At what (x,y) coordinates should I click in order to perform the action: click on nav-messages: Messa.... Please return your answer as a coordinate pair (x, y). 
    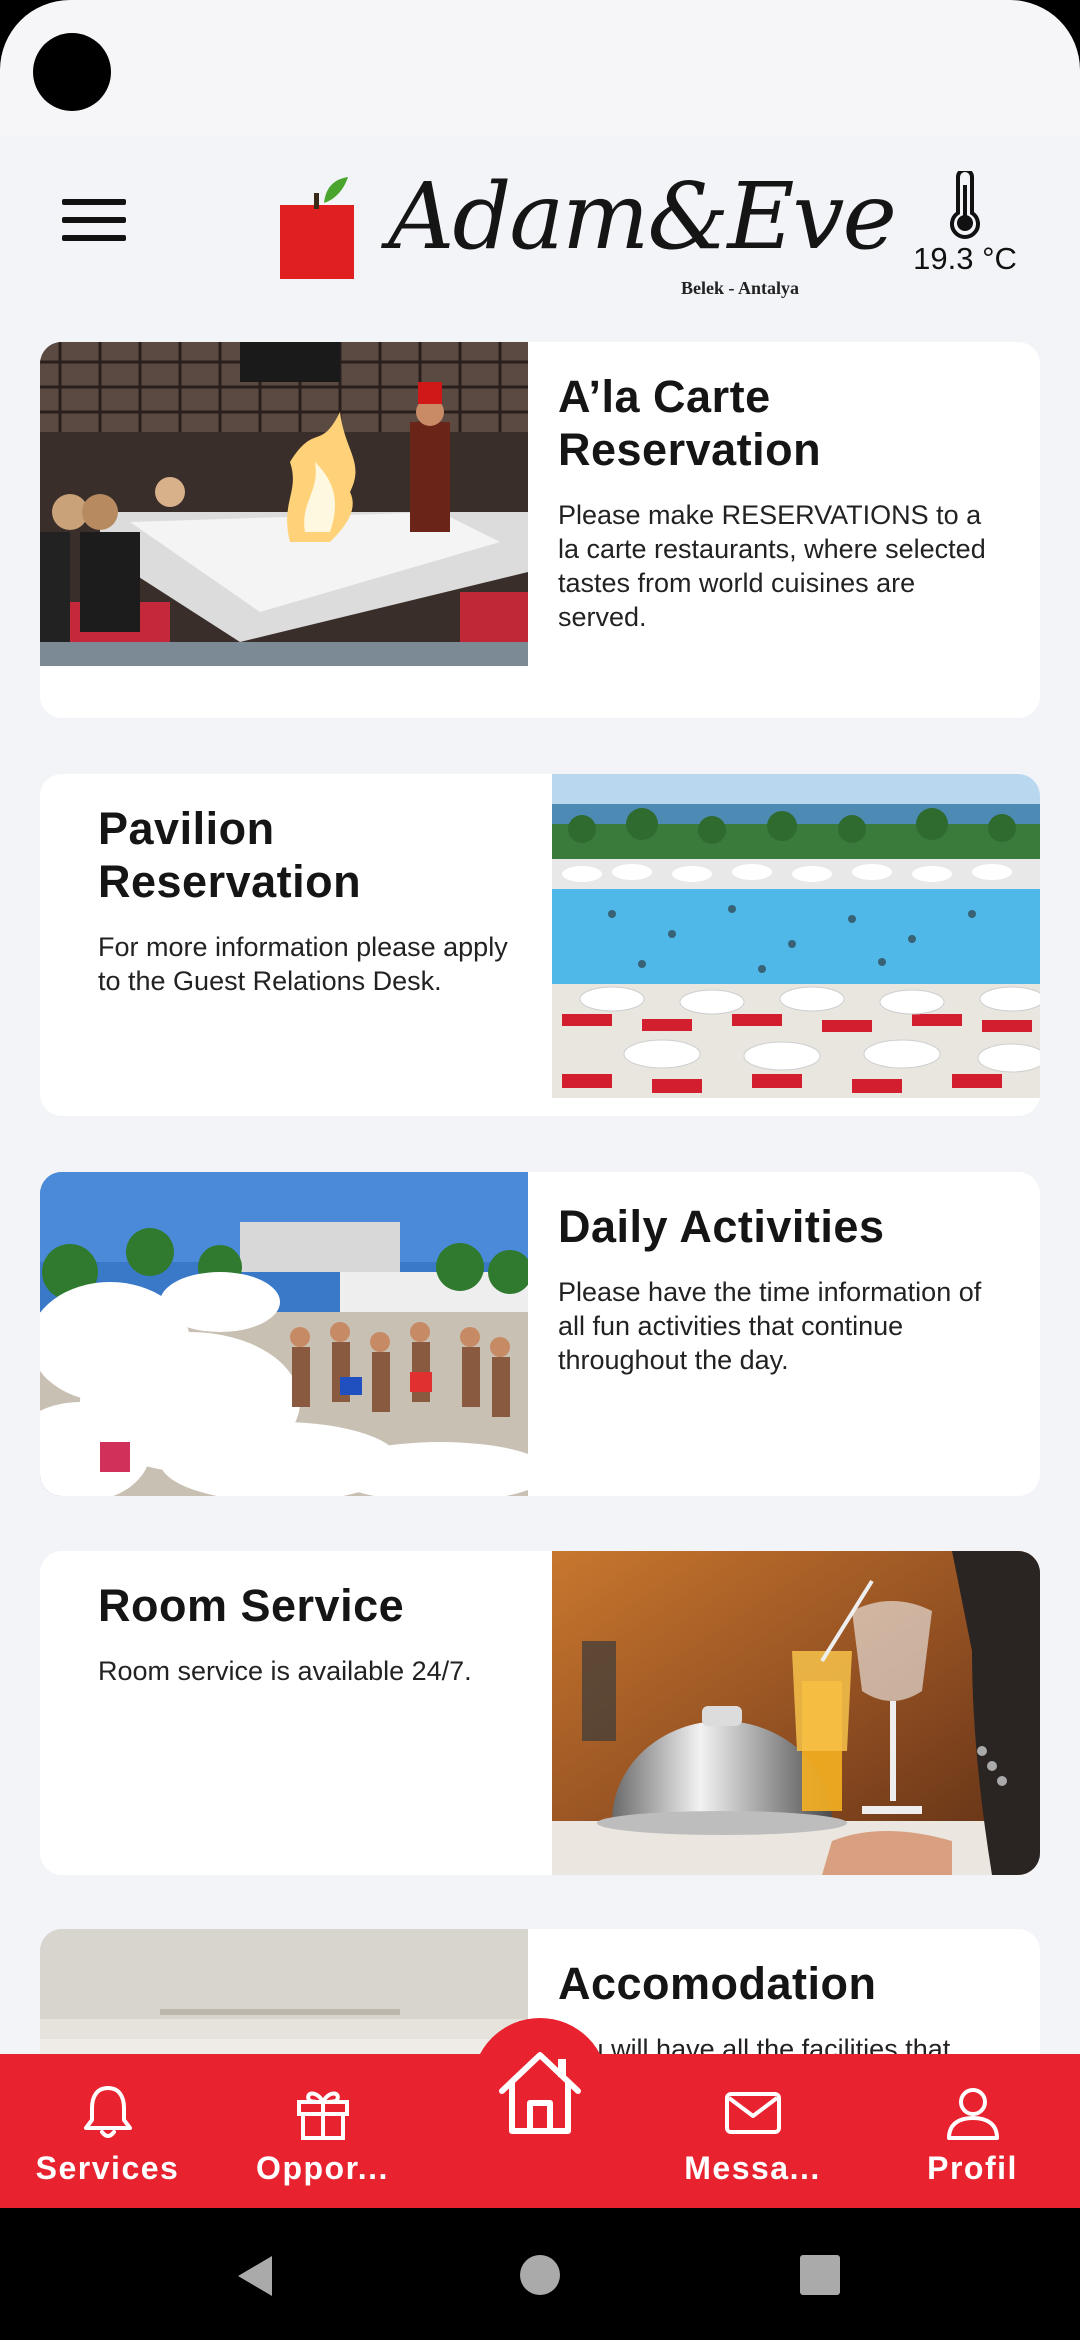
    Looking at the image, I should click on (752, 2131).